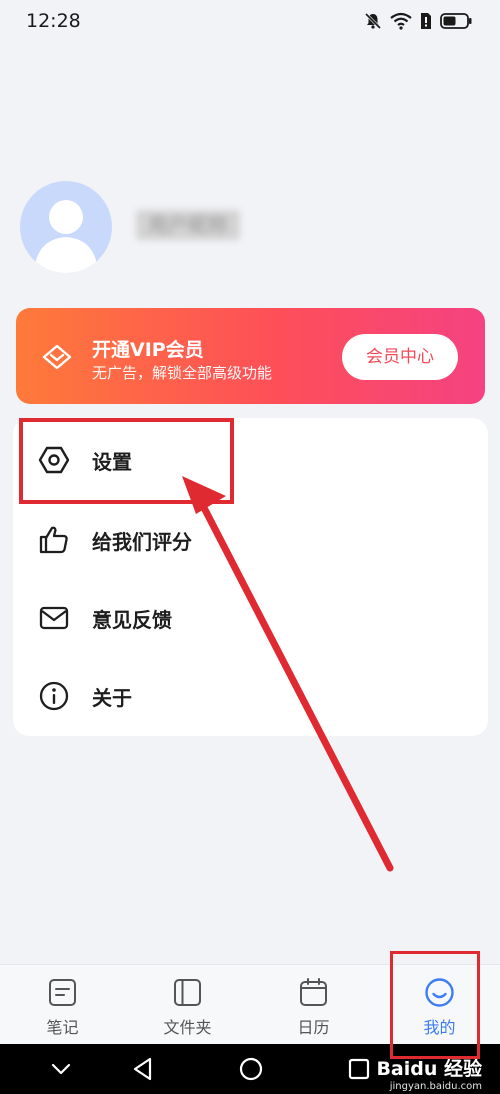  What do you see at coordinates (359, 1069) in the screenshot?
I see `recents-icon` at bounding box center [359, 1069].